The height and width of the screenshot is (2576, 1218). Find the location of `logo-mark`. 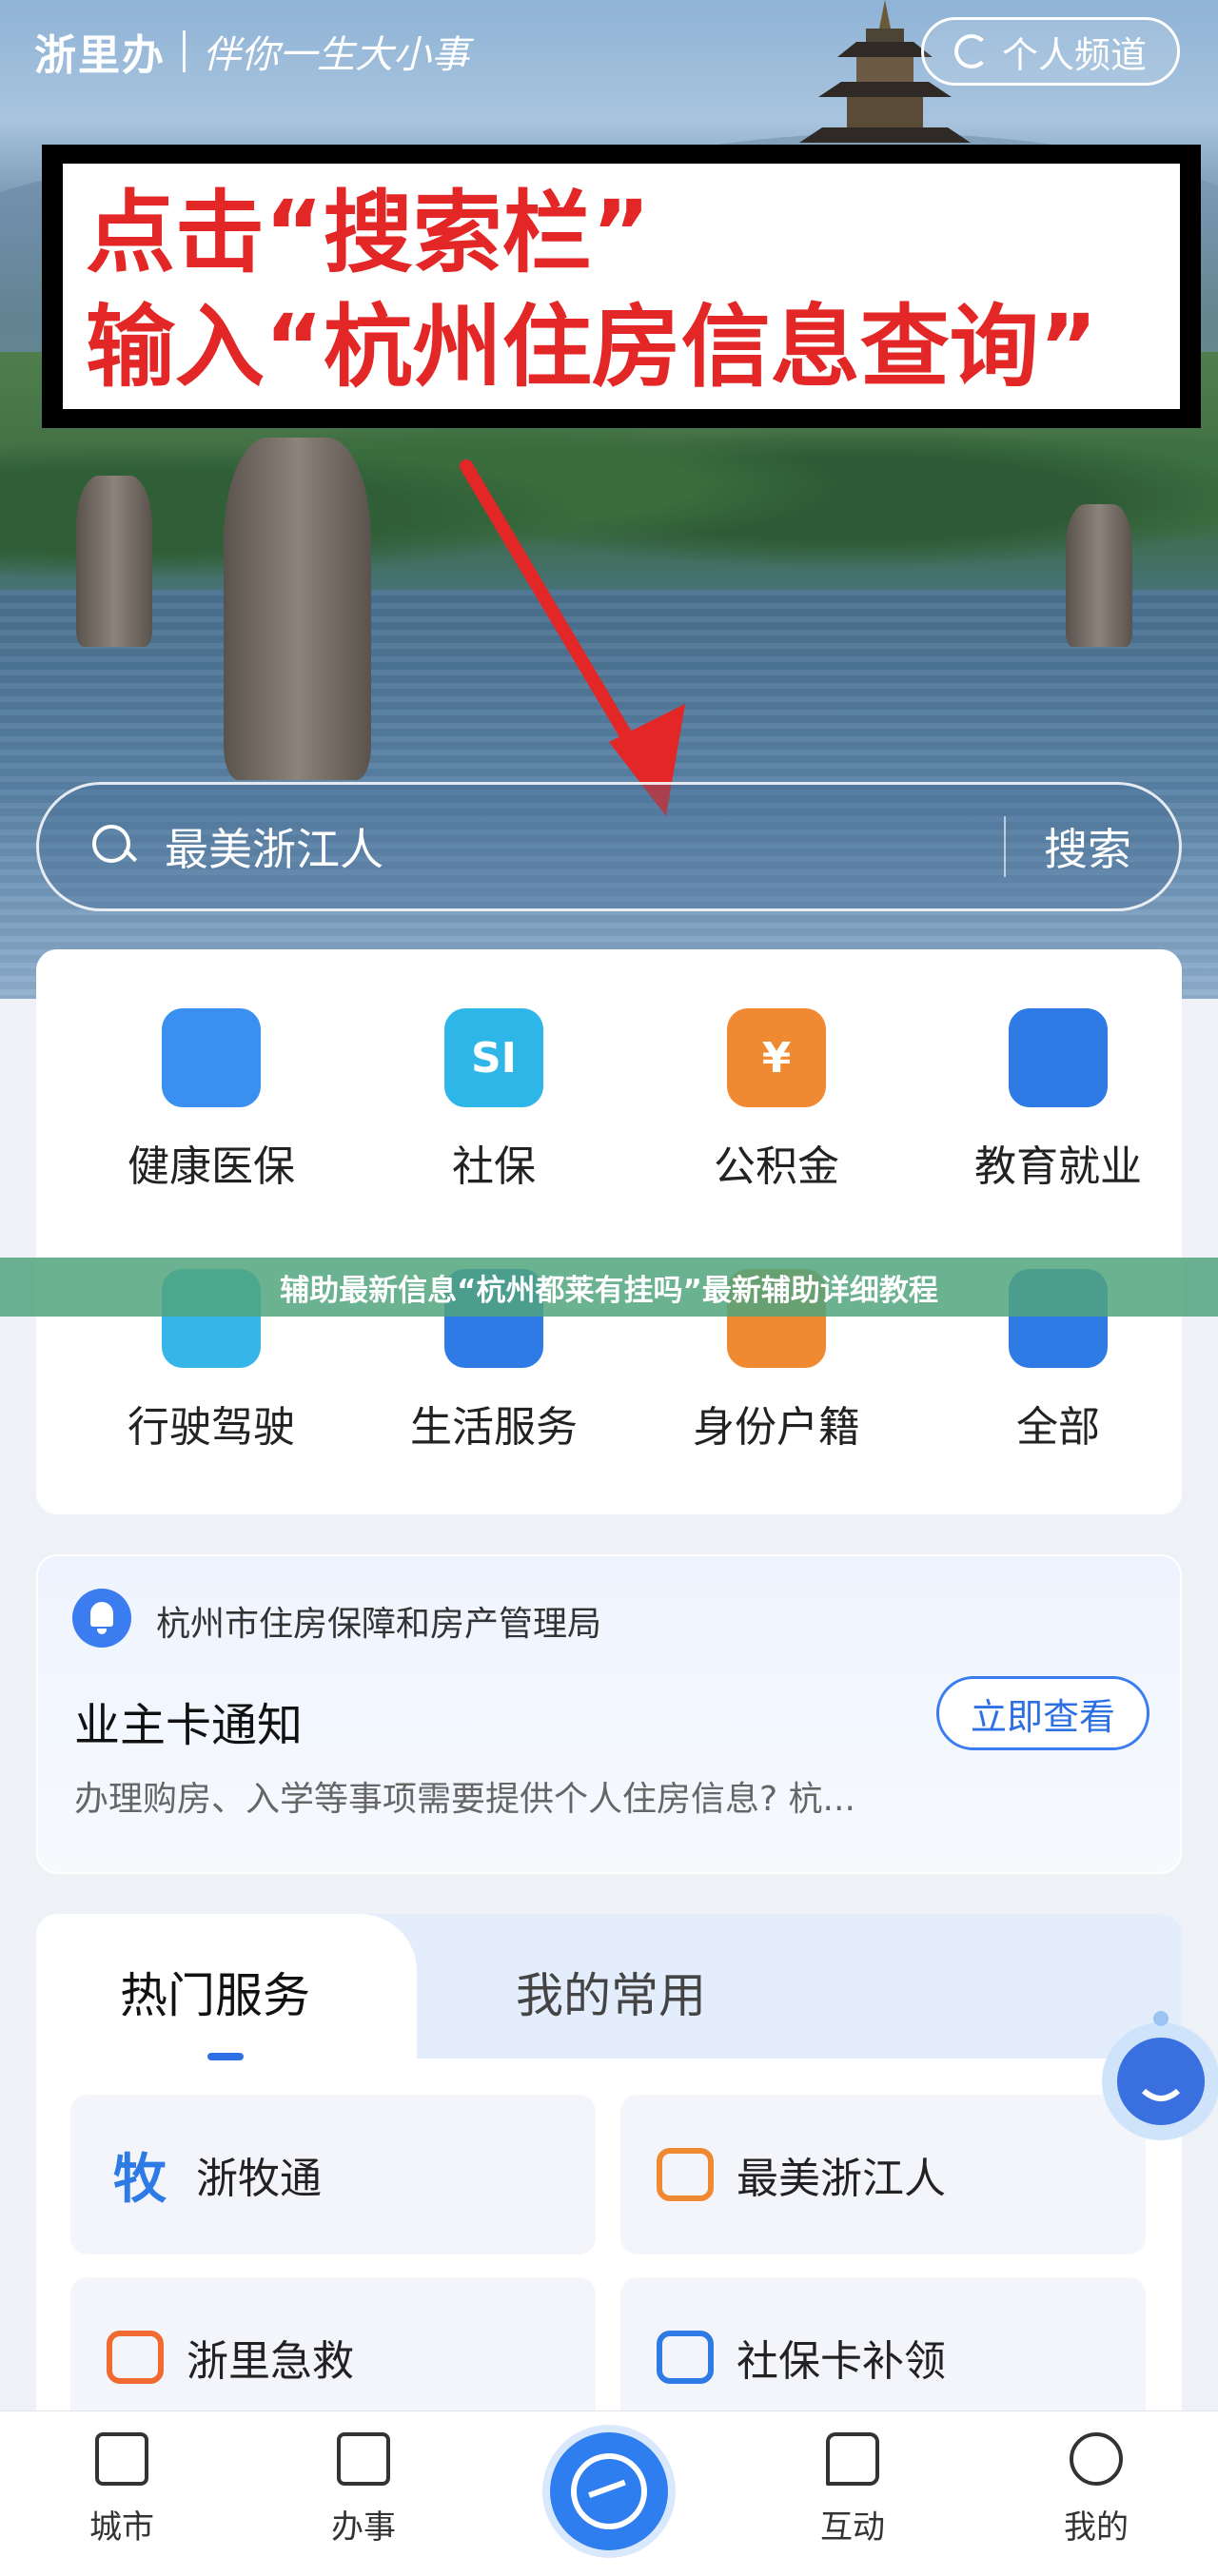

logo-mark is located at coordinates (609, 2491).